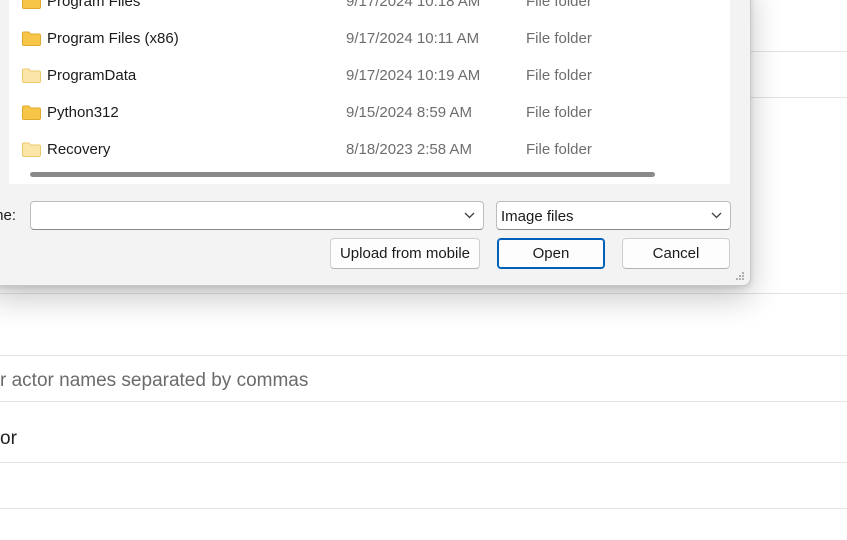 The image size is (847, 540). I want to click on file-name-label: me:, so click(8, 215).